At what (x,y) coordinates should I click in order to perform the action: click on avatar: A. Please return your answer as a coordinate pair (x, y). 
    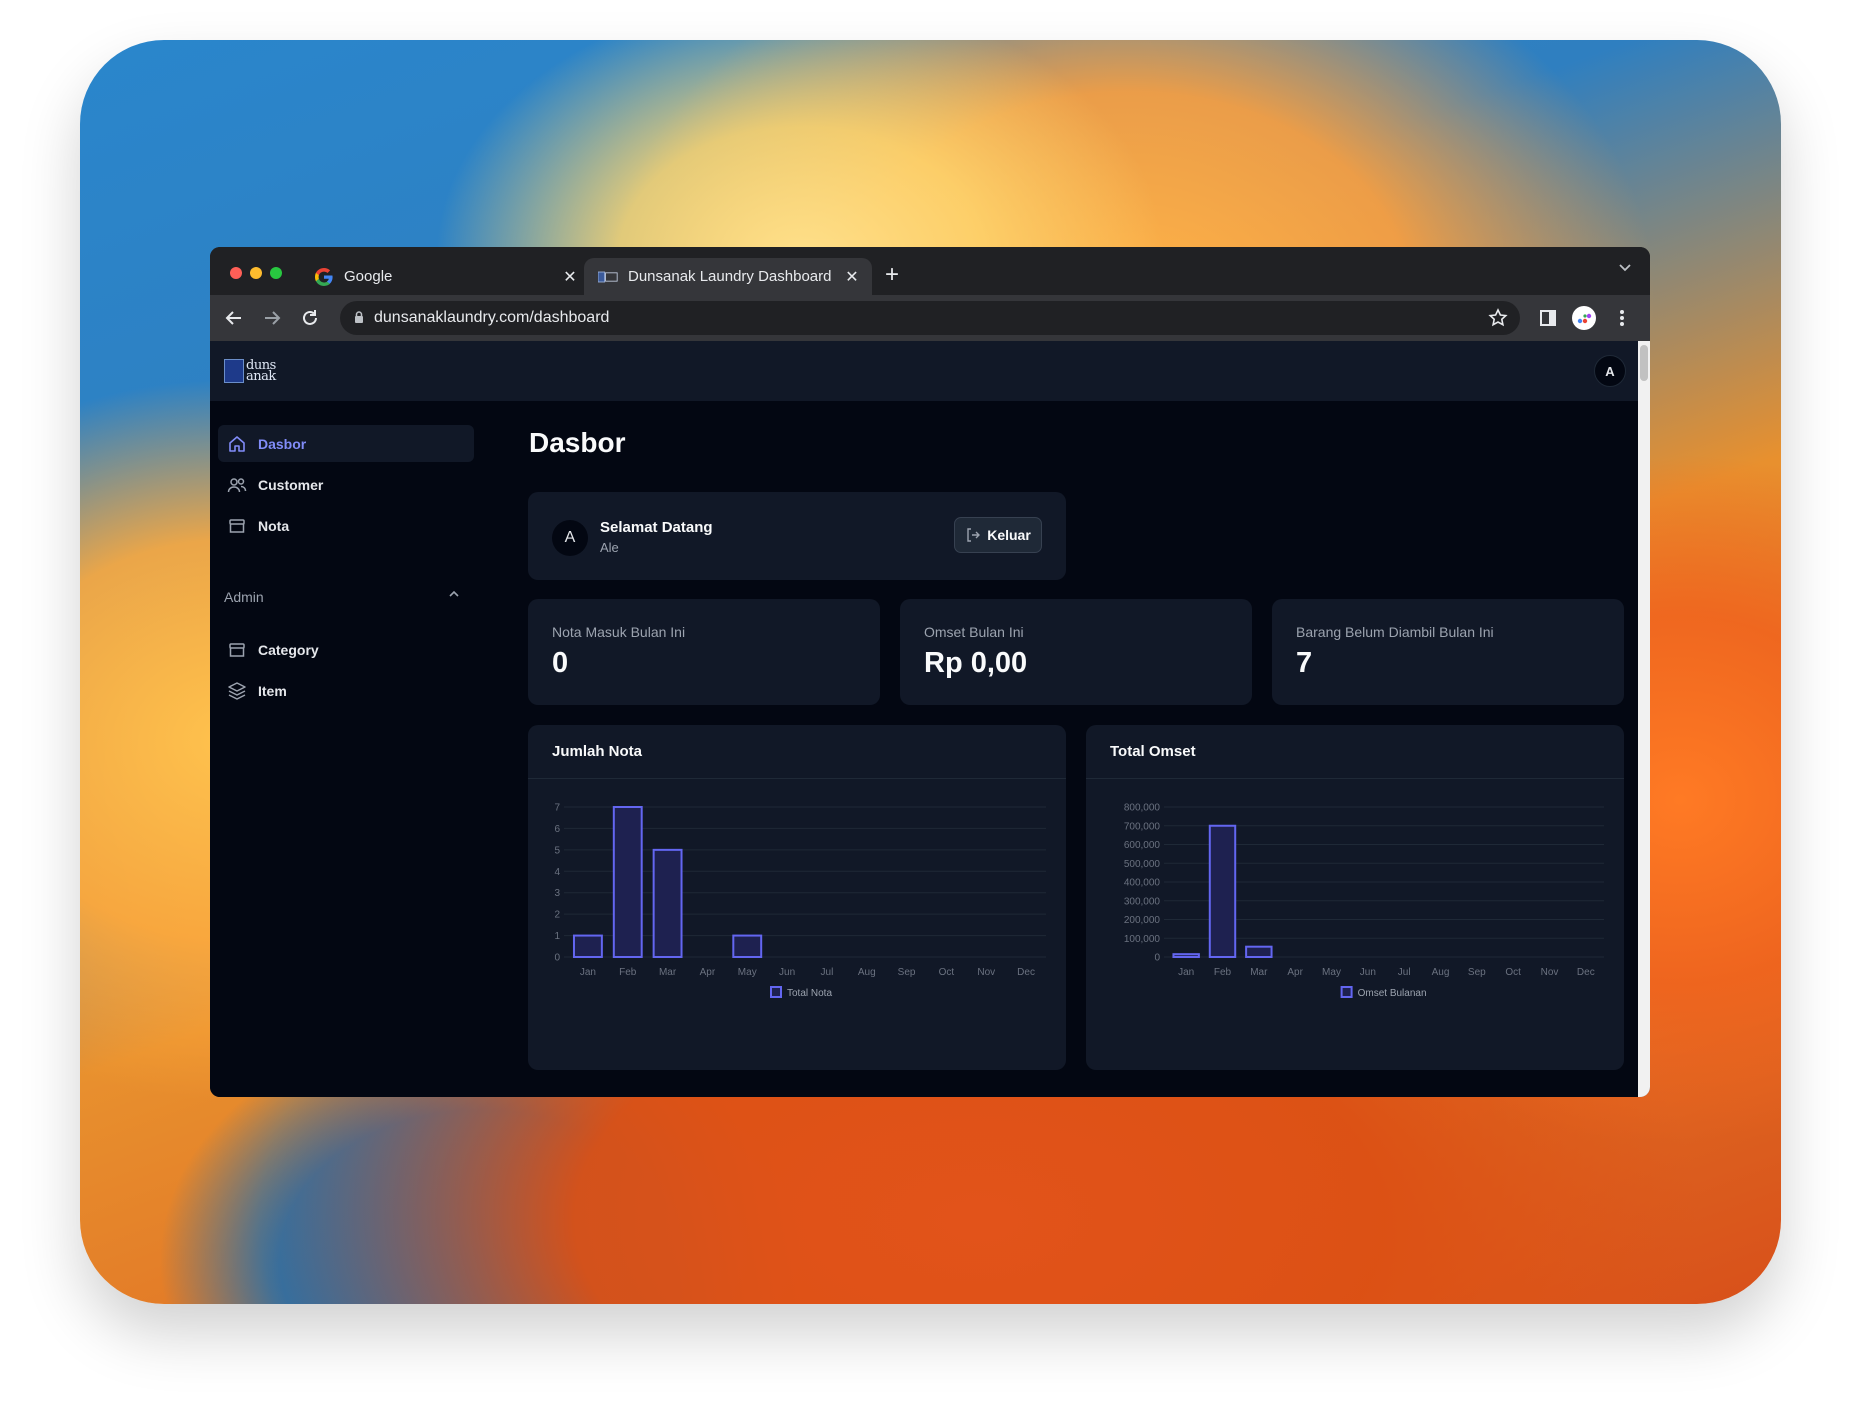
    Looking at the image, I should click on (570, 538).